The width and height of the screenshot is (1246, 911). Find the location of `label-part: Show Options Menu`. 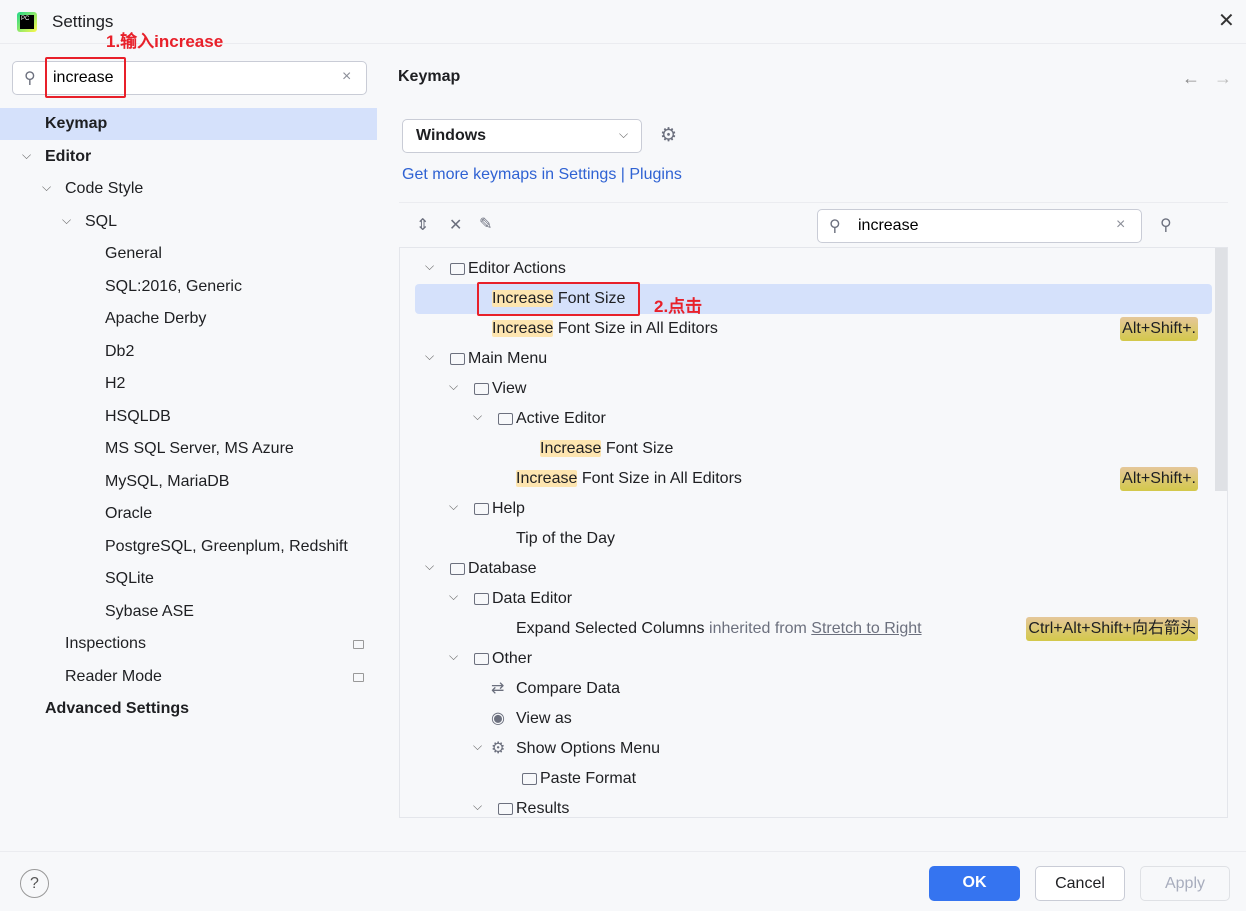

label-part: Show Options Menu is located at coordinates (588, 748).